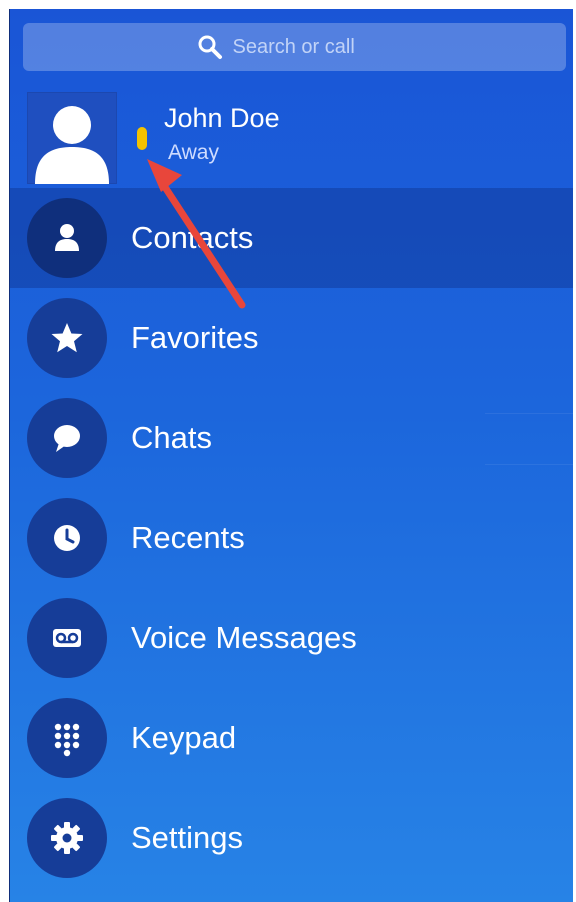 This screenshot has width=576, height=902. Describe the element at coordinates (171, 437) in the screenshot. I see `menu-item-label: Chats` at that location.